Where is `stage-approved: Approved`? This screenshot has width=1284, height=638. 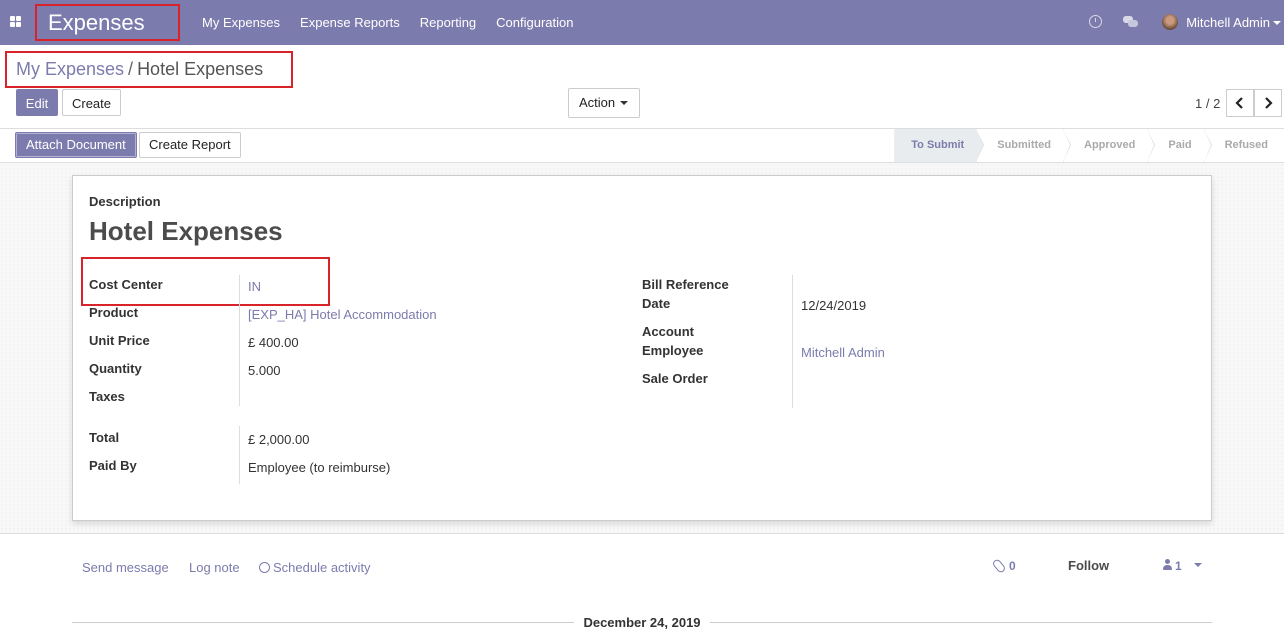 stage-approved: Approved is located at coordinates (1109, 145).